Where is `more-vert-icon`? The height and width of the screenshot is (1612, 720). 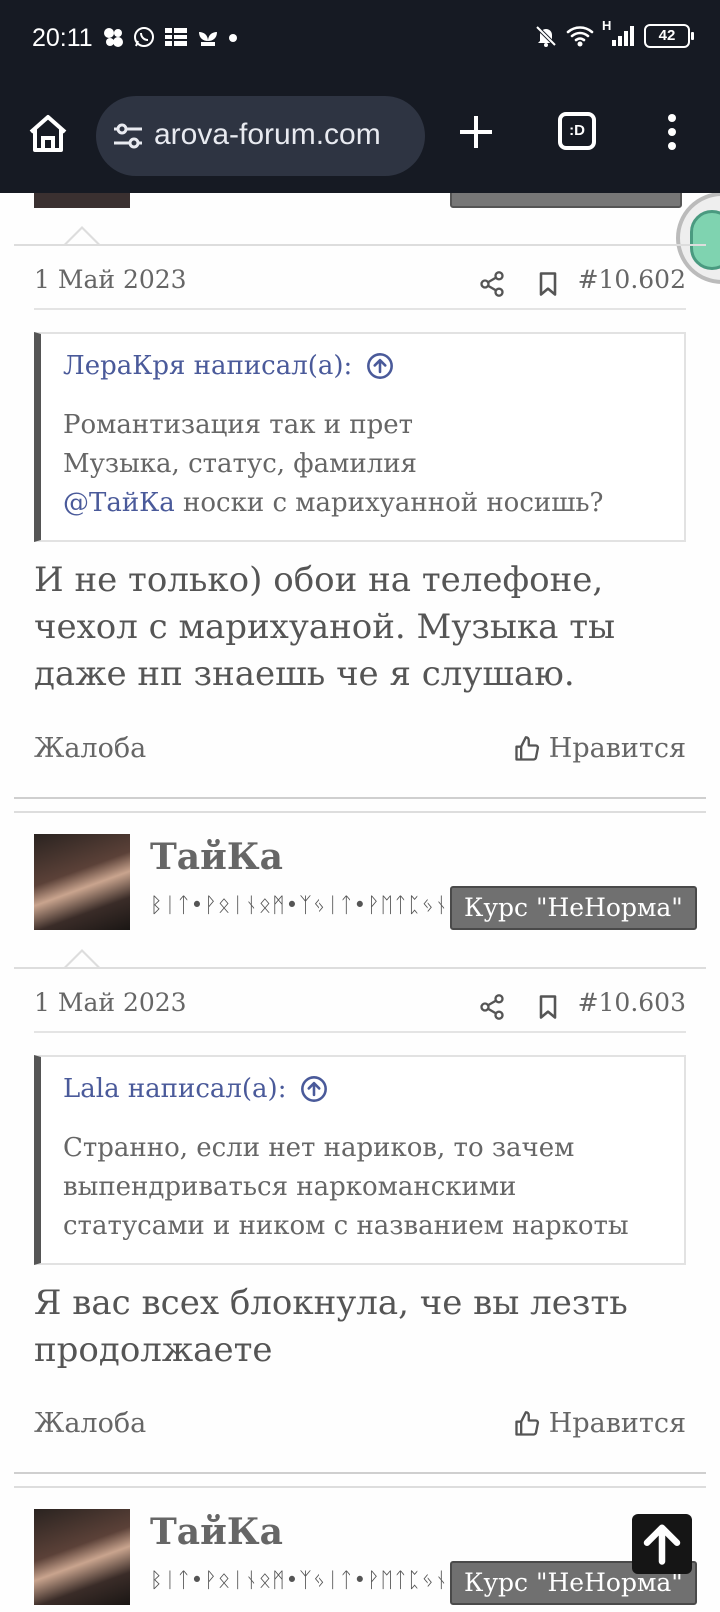
more-vert-icon is located at coordinates (672, 132).